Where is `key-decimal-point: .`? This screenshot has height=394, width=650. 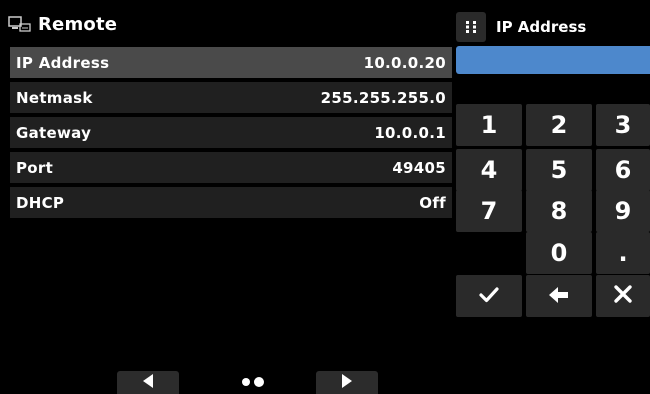
key-decimal-point: . is located at coordinates (623, 253).